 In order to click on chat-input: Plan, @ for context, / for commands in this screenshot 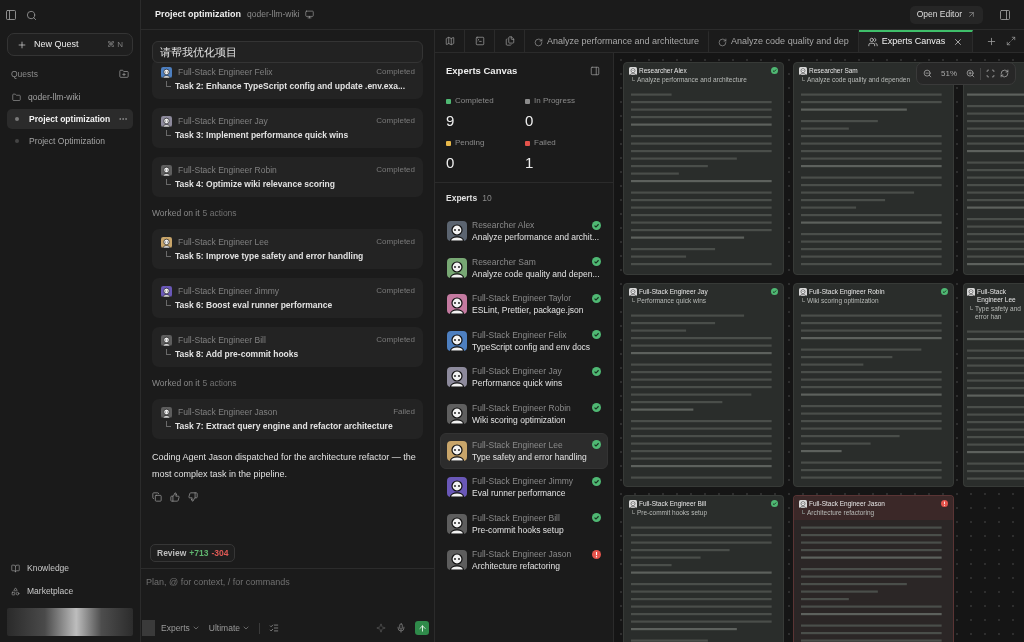, I will do `click(287, 582)`.